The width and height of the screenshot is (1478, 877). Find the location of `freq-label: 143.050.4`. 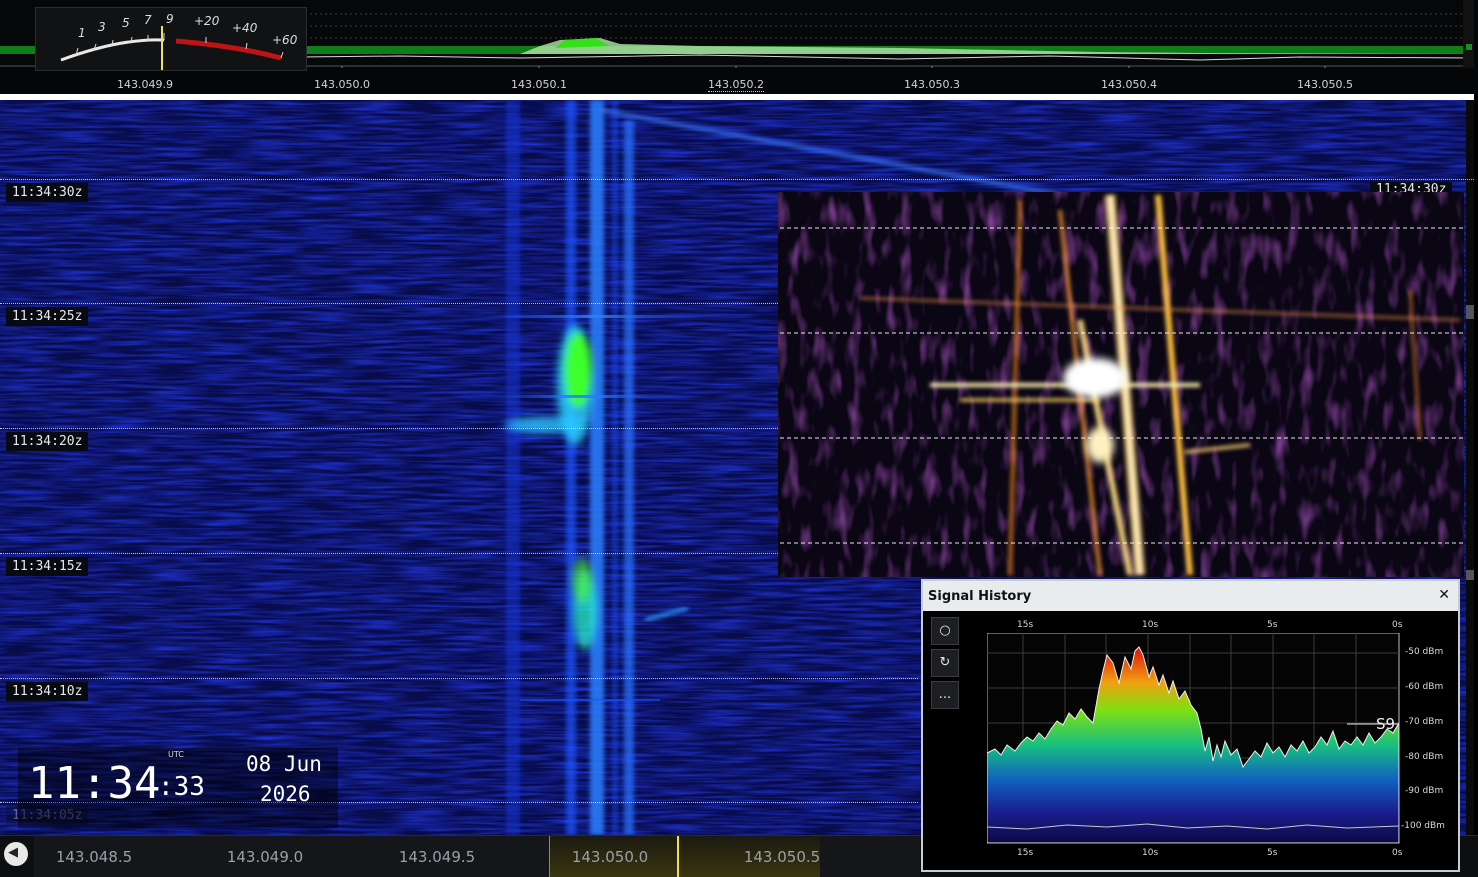

freq-label: 143.050.4 is located at coordinates (1129, 84).